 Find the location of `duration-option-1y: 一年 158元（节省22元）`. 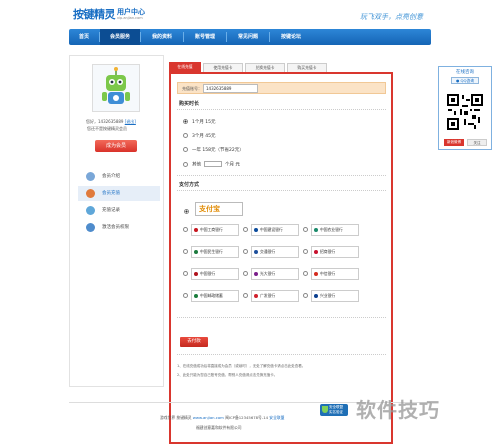

duration-option-1y: 一年 158元（节省22元） is located at coordinates (213, 150).